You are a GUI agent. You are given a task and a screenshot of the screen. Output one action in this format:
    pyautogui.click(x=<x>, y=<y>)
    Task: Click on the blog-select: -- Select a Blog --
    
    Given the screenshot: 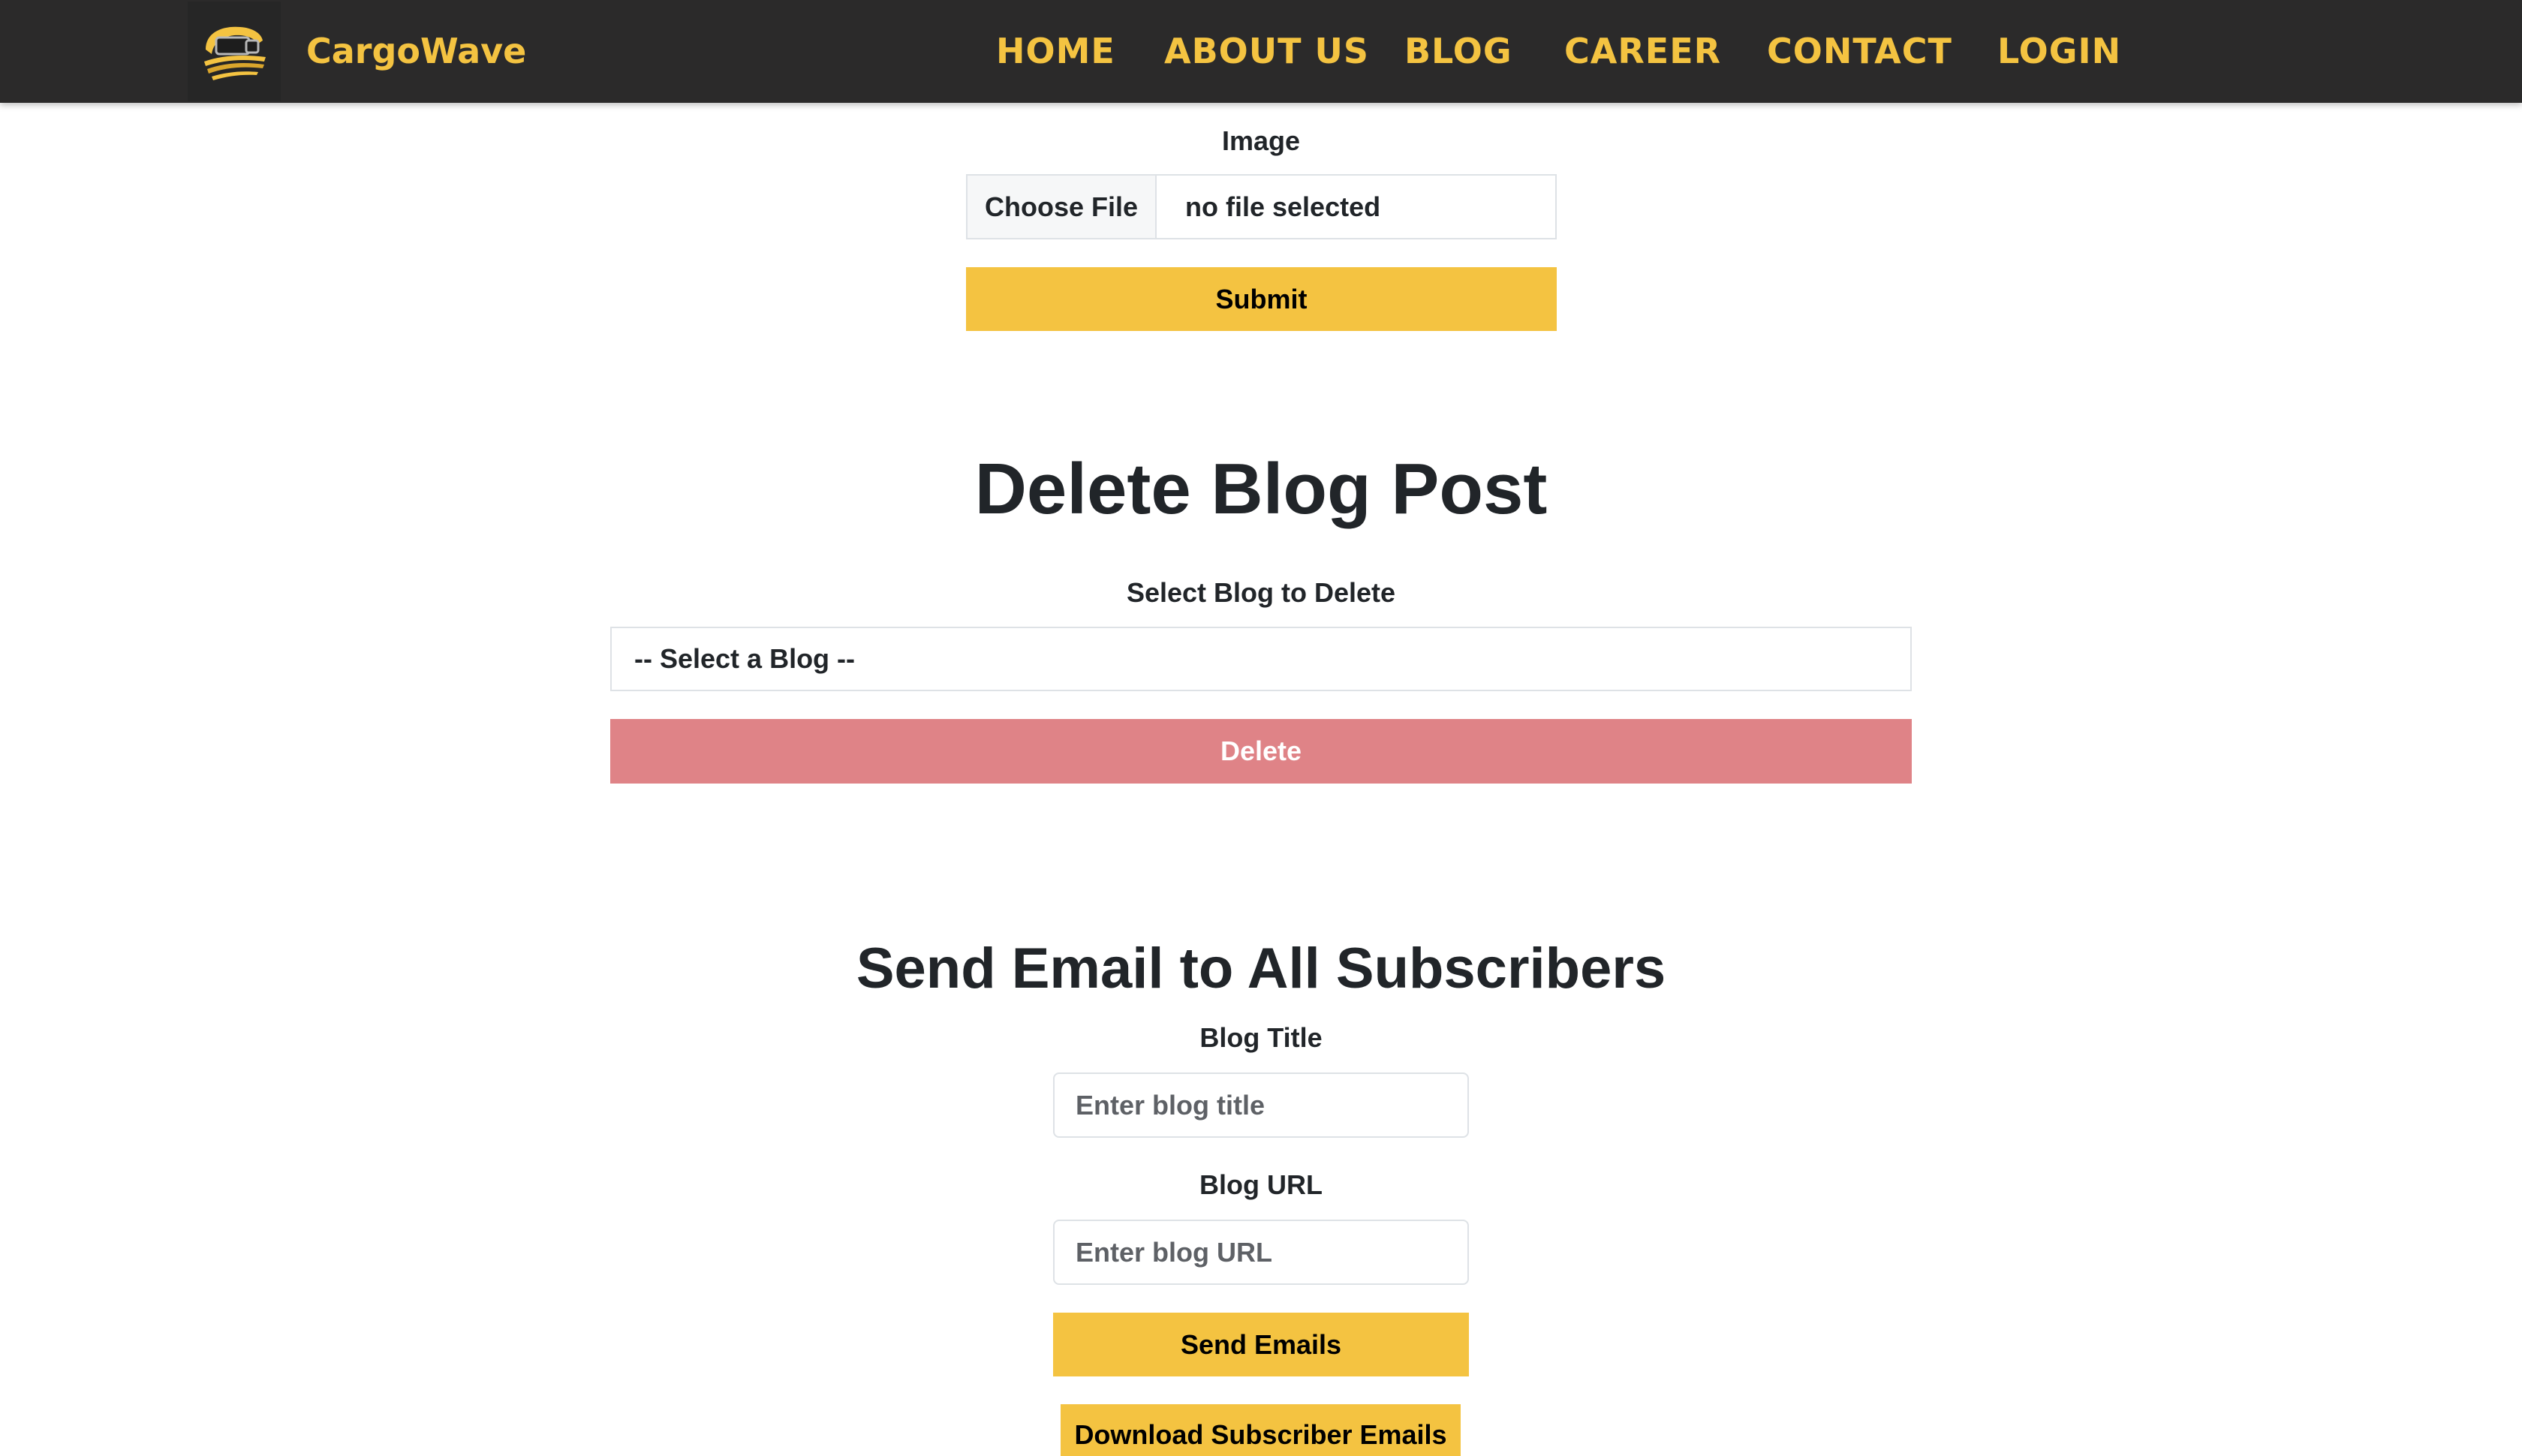 What is the action you would take?
    pyautogui.click(x=1261, y=659)
    